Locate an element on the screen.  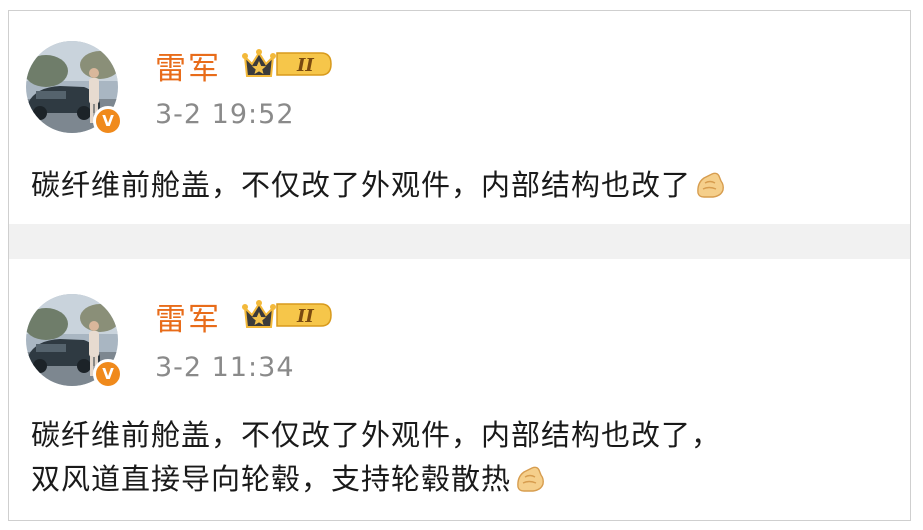
feed-divider is located at coordinates (459, 241).